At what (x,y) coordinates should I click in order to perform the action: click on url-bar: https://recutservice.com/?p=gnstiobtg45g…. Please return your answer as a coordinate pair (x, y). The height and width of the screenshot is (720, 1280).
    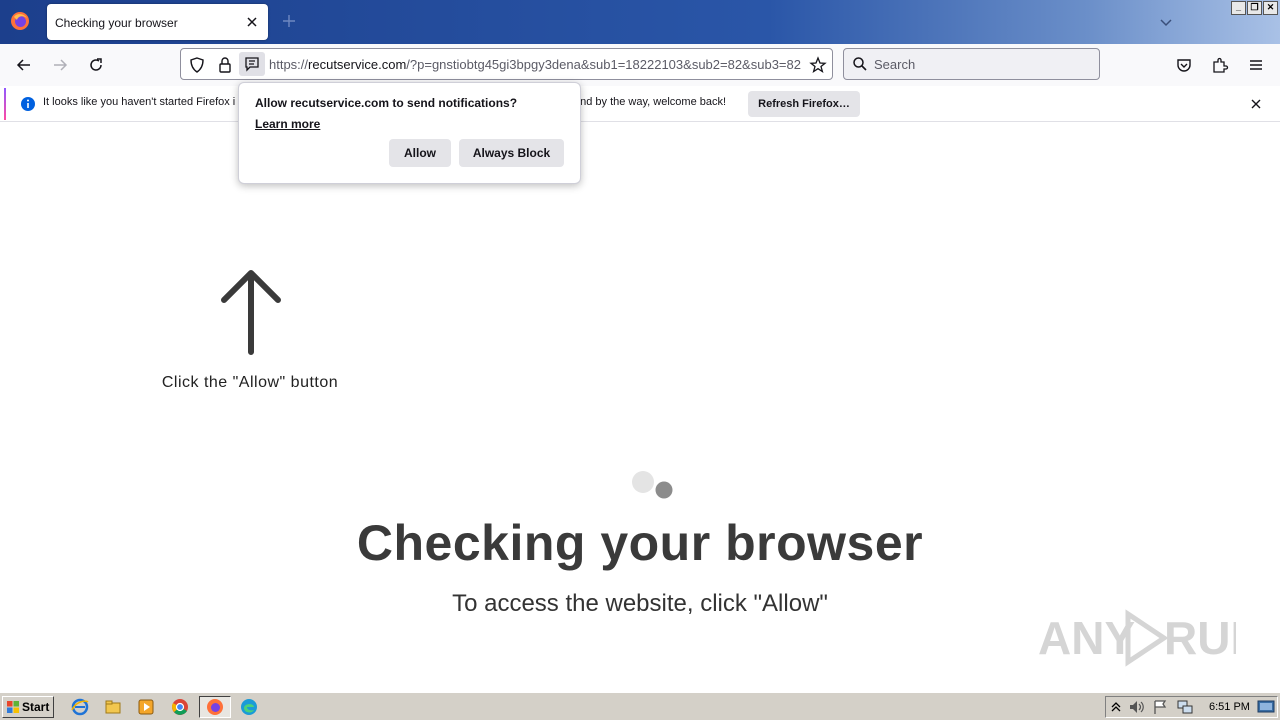
    Looking at the image, I should click on (506, 64).